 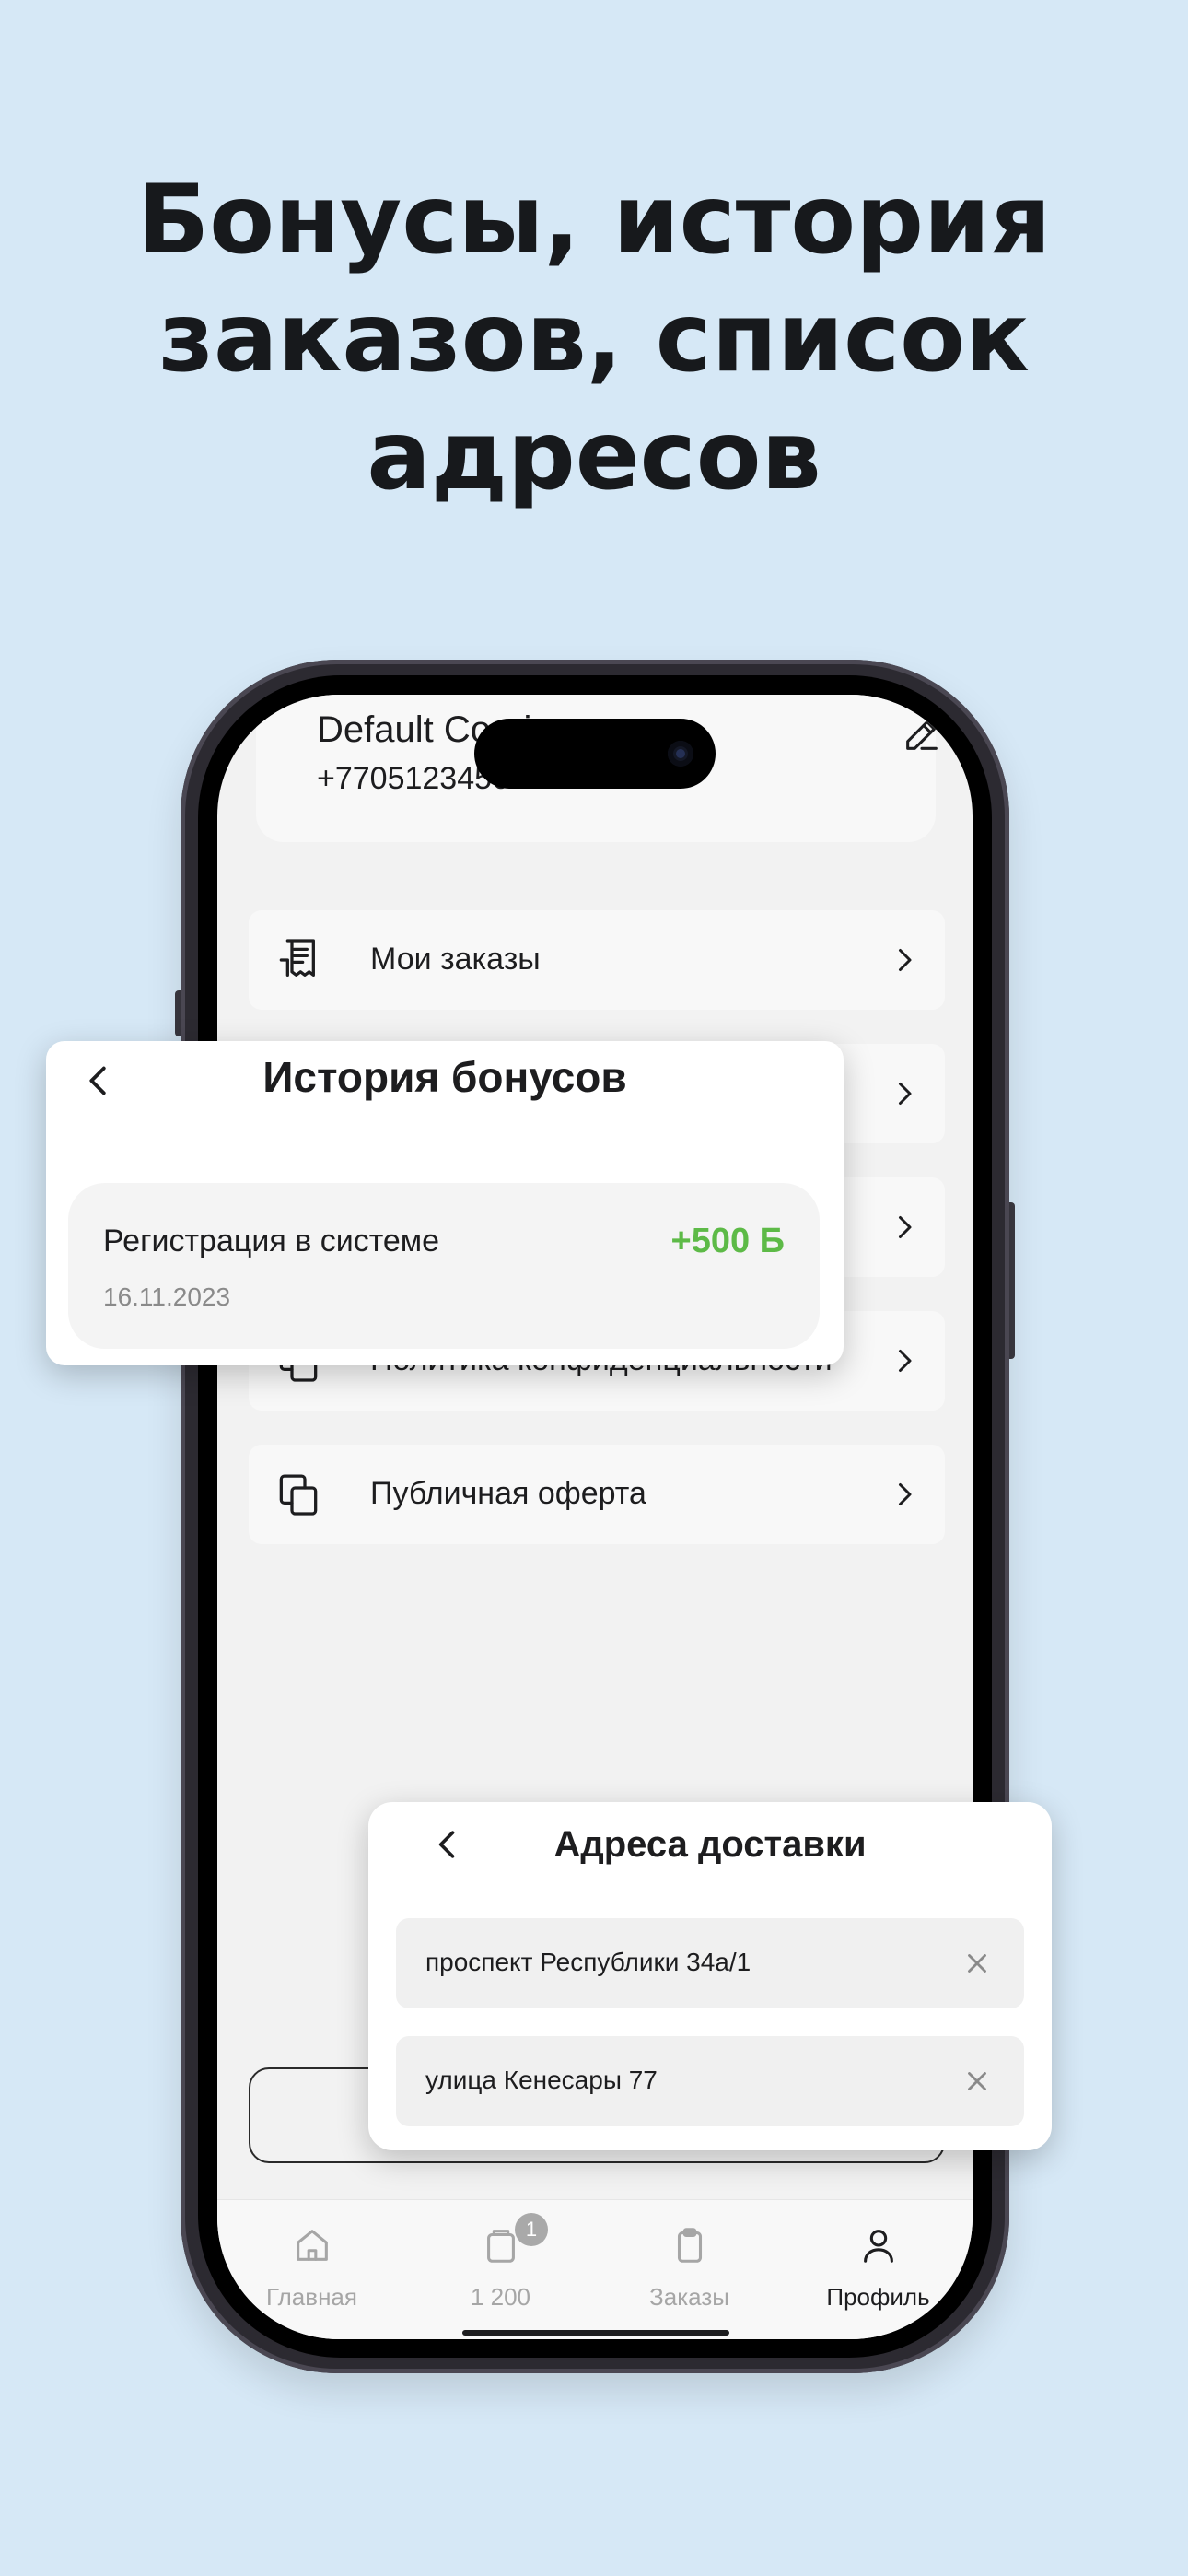 What do you see at coordinates (594, 220) in the screenshot?
I see `headline-line-1: Бонусы, история` at bounding box center [594, 220].